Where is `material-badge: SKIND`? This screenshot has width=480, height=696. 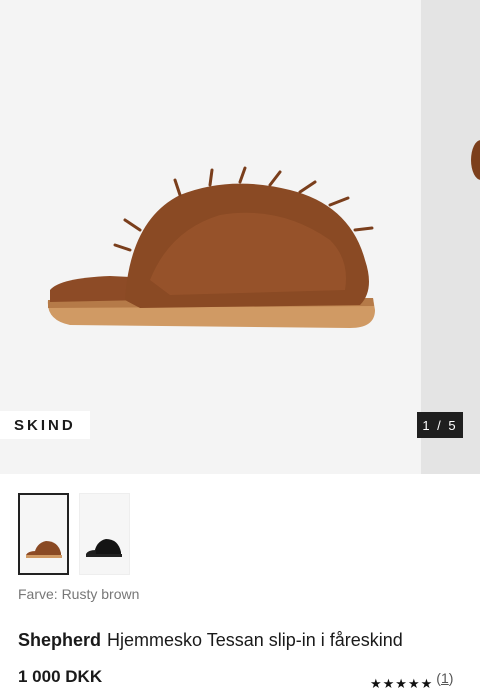
material-badge: SKIND is located at coordinates (45, 425).